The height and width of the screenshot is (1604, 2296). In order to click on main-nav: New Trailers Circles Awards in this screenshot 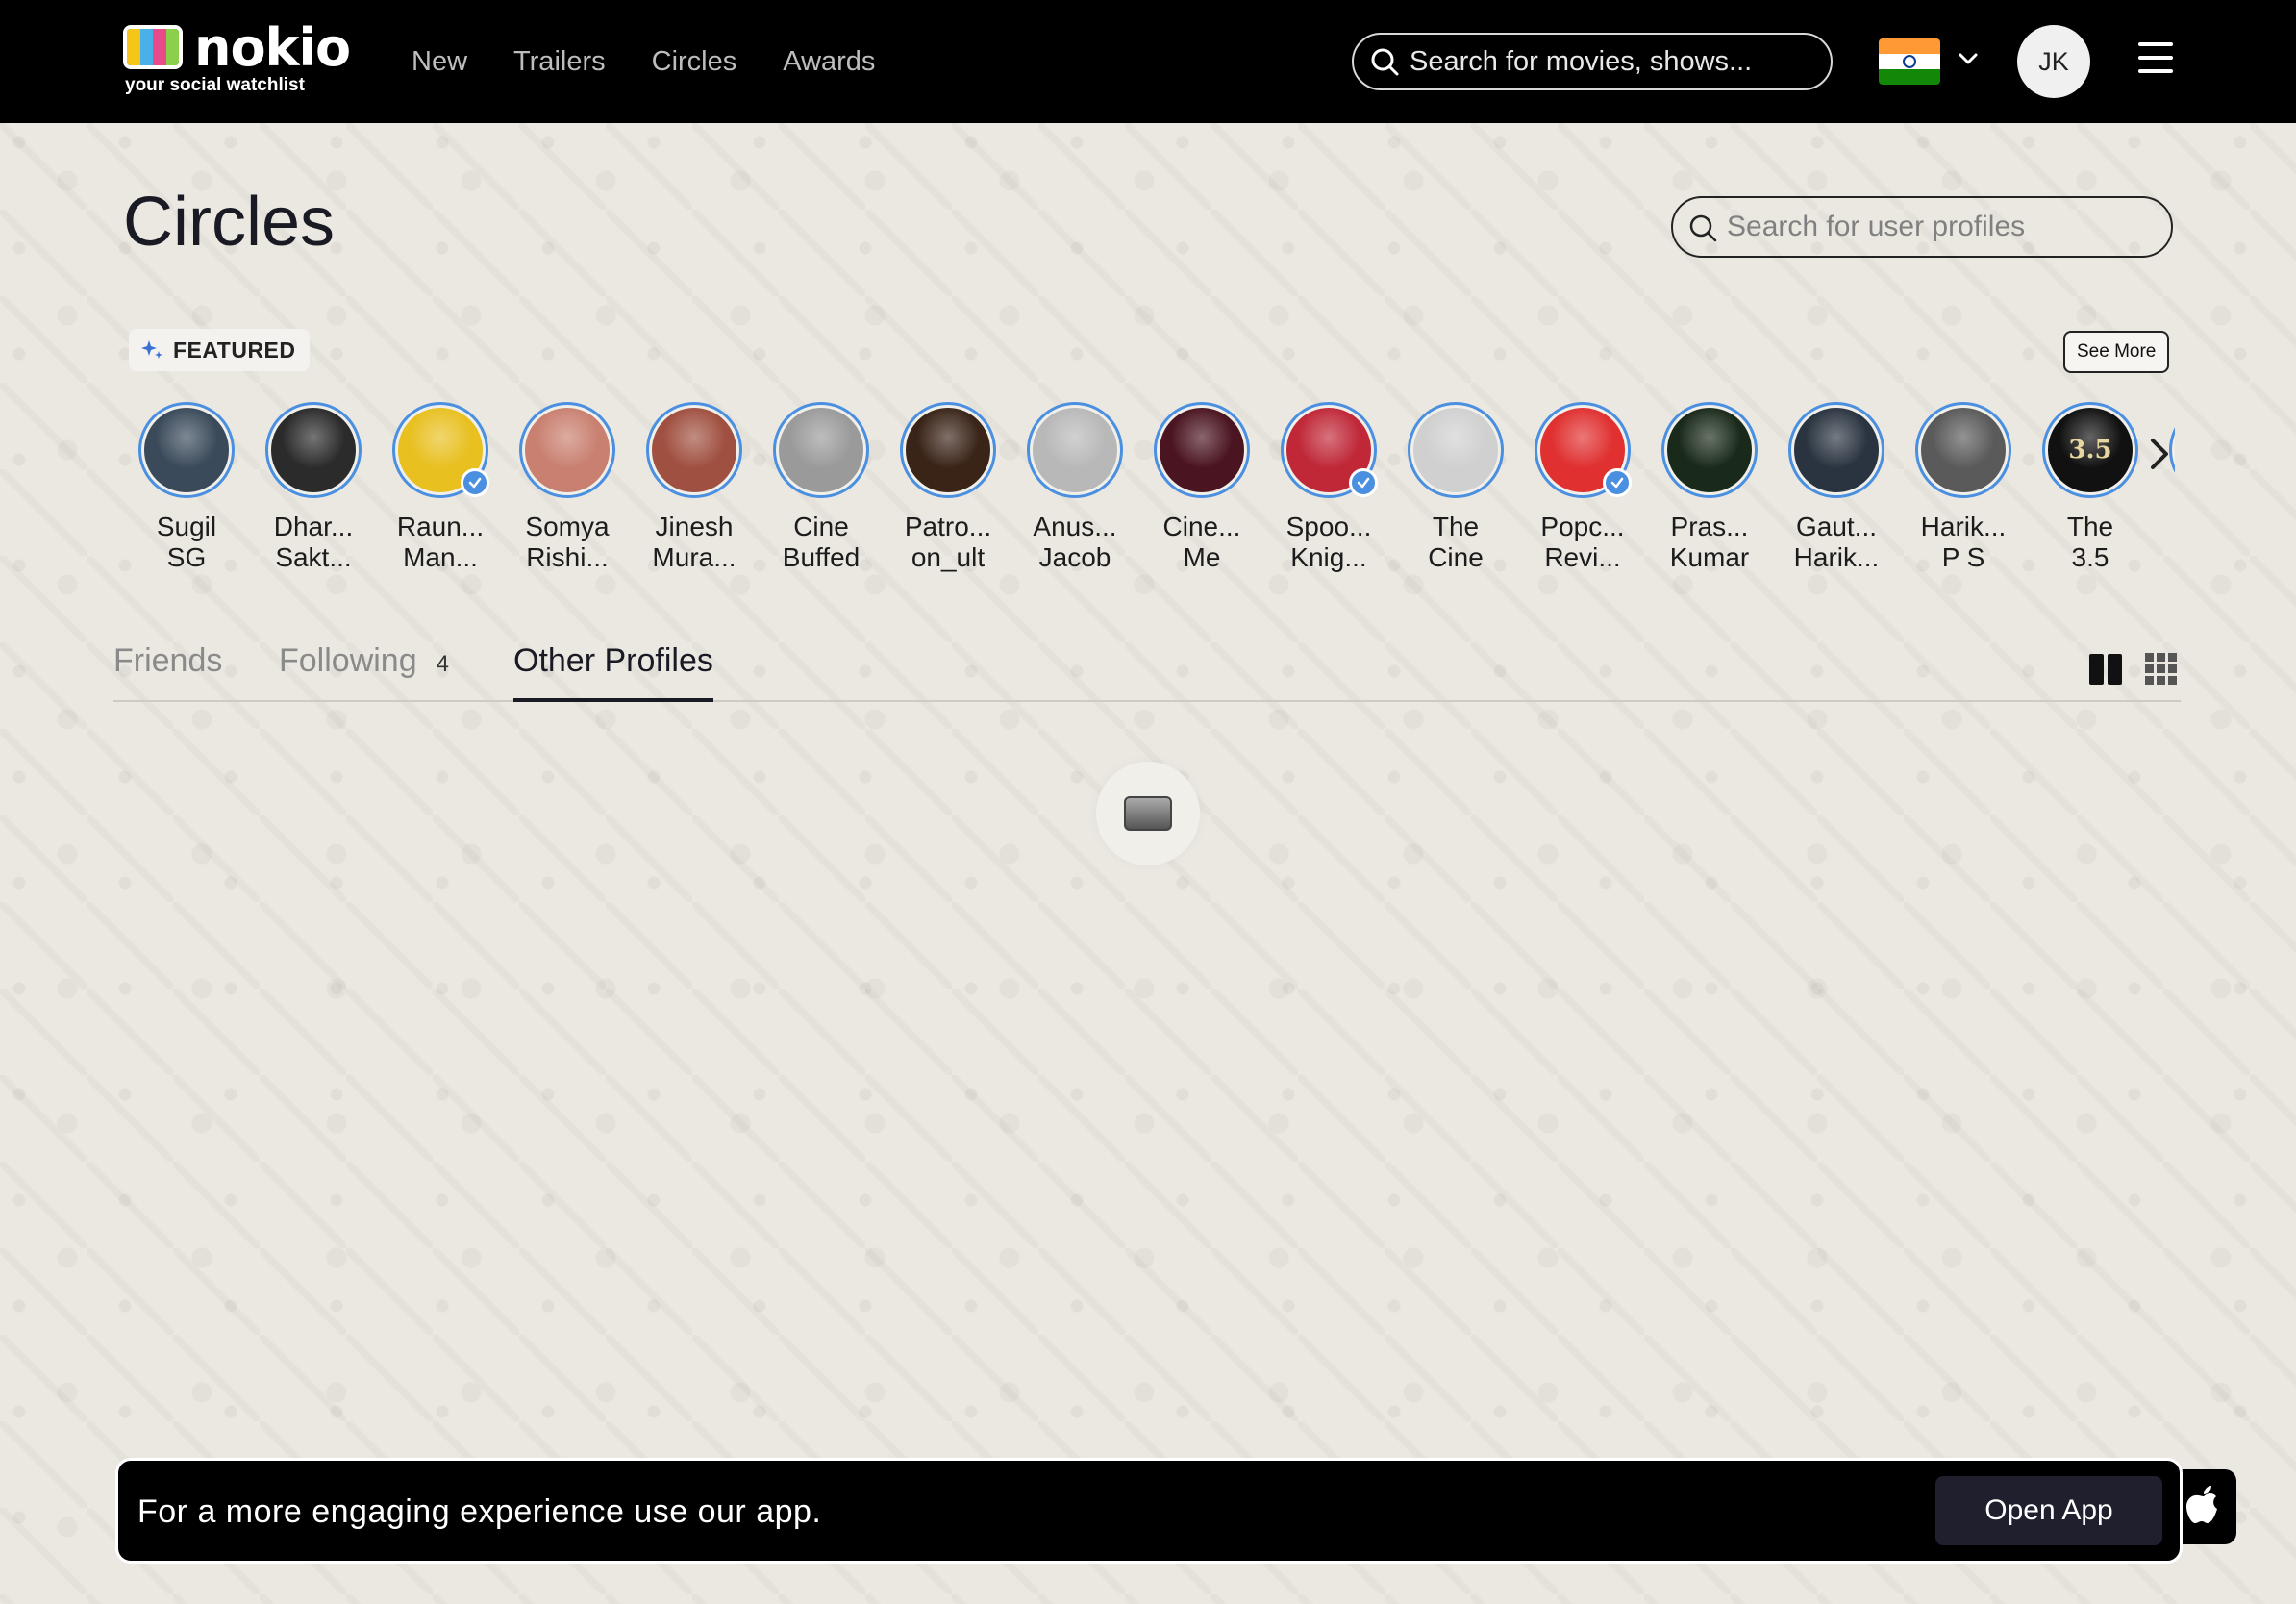, I will do `click(643, 61)`.